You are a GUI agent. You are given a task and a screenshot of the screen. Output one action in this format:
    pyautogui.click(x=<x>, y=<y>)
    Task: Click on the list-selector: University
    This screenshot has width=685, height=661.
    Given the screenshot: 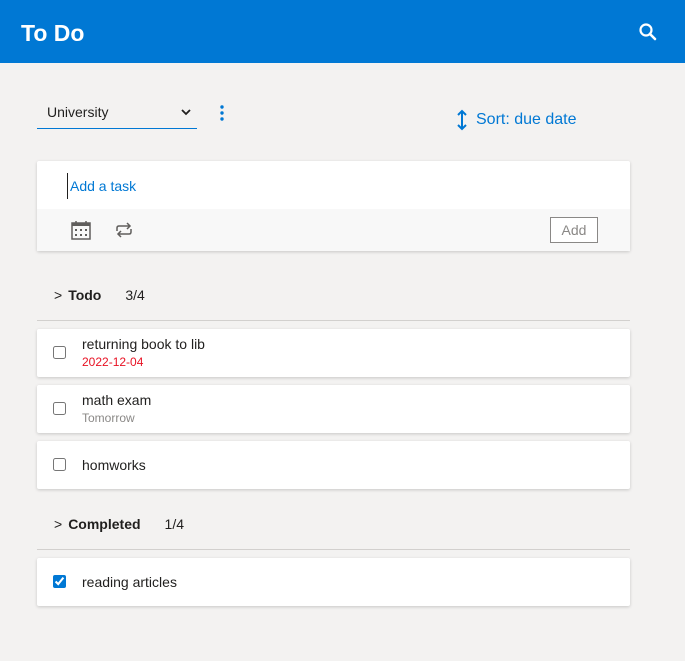 What is the action you would take?
    pyautogui.click(x=117, y=112)
    